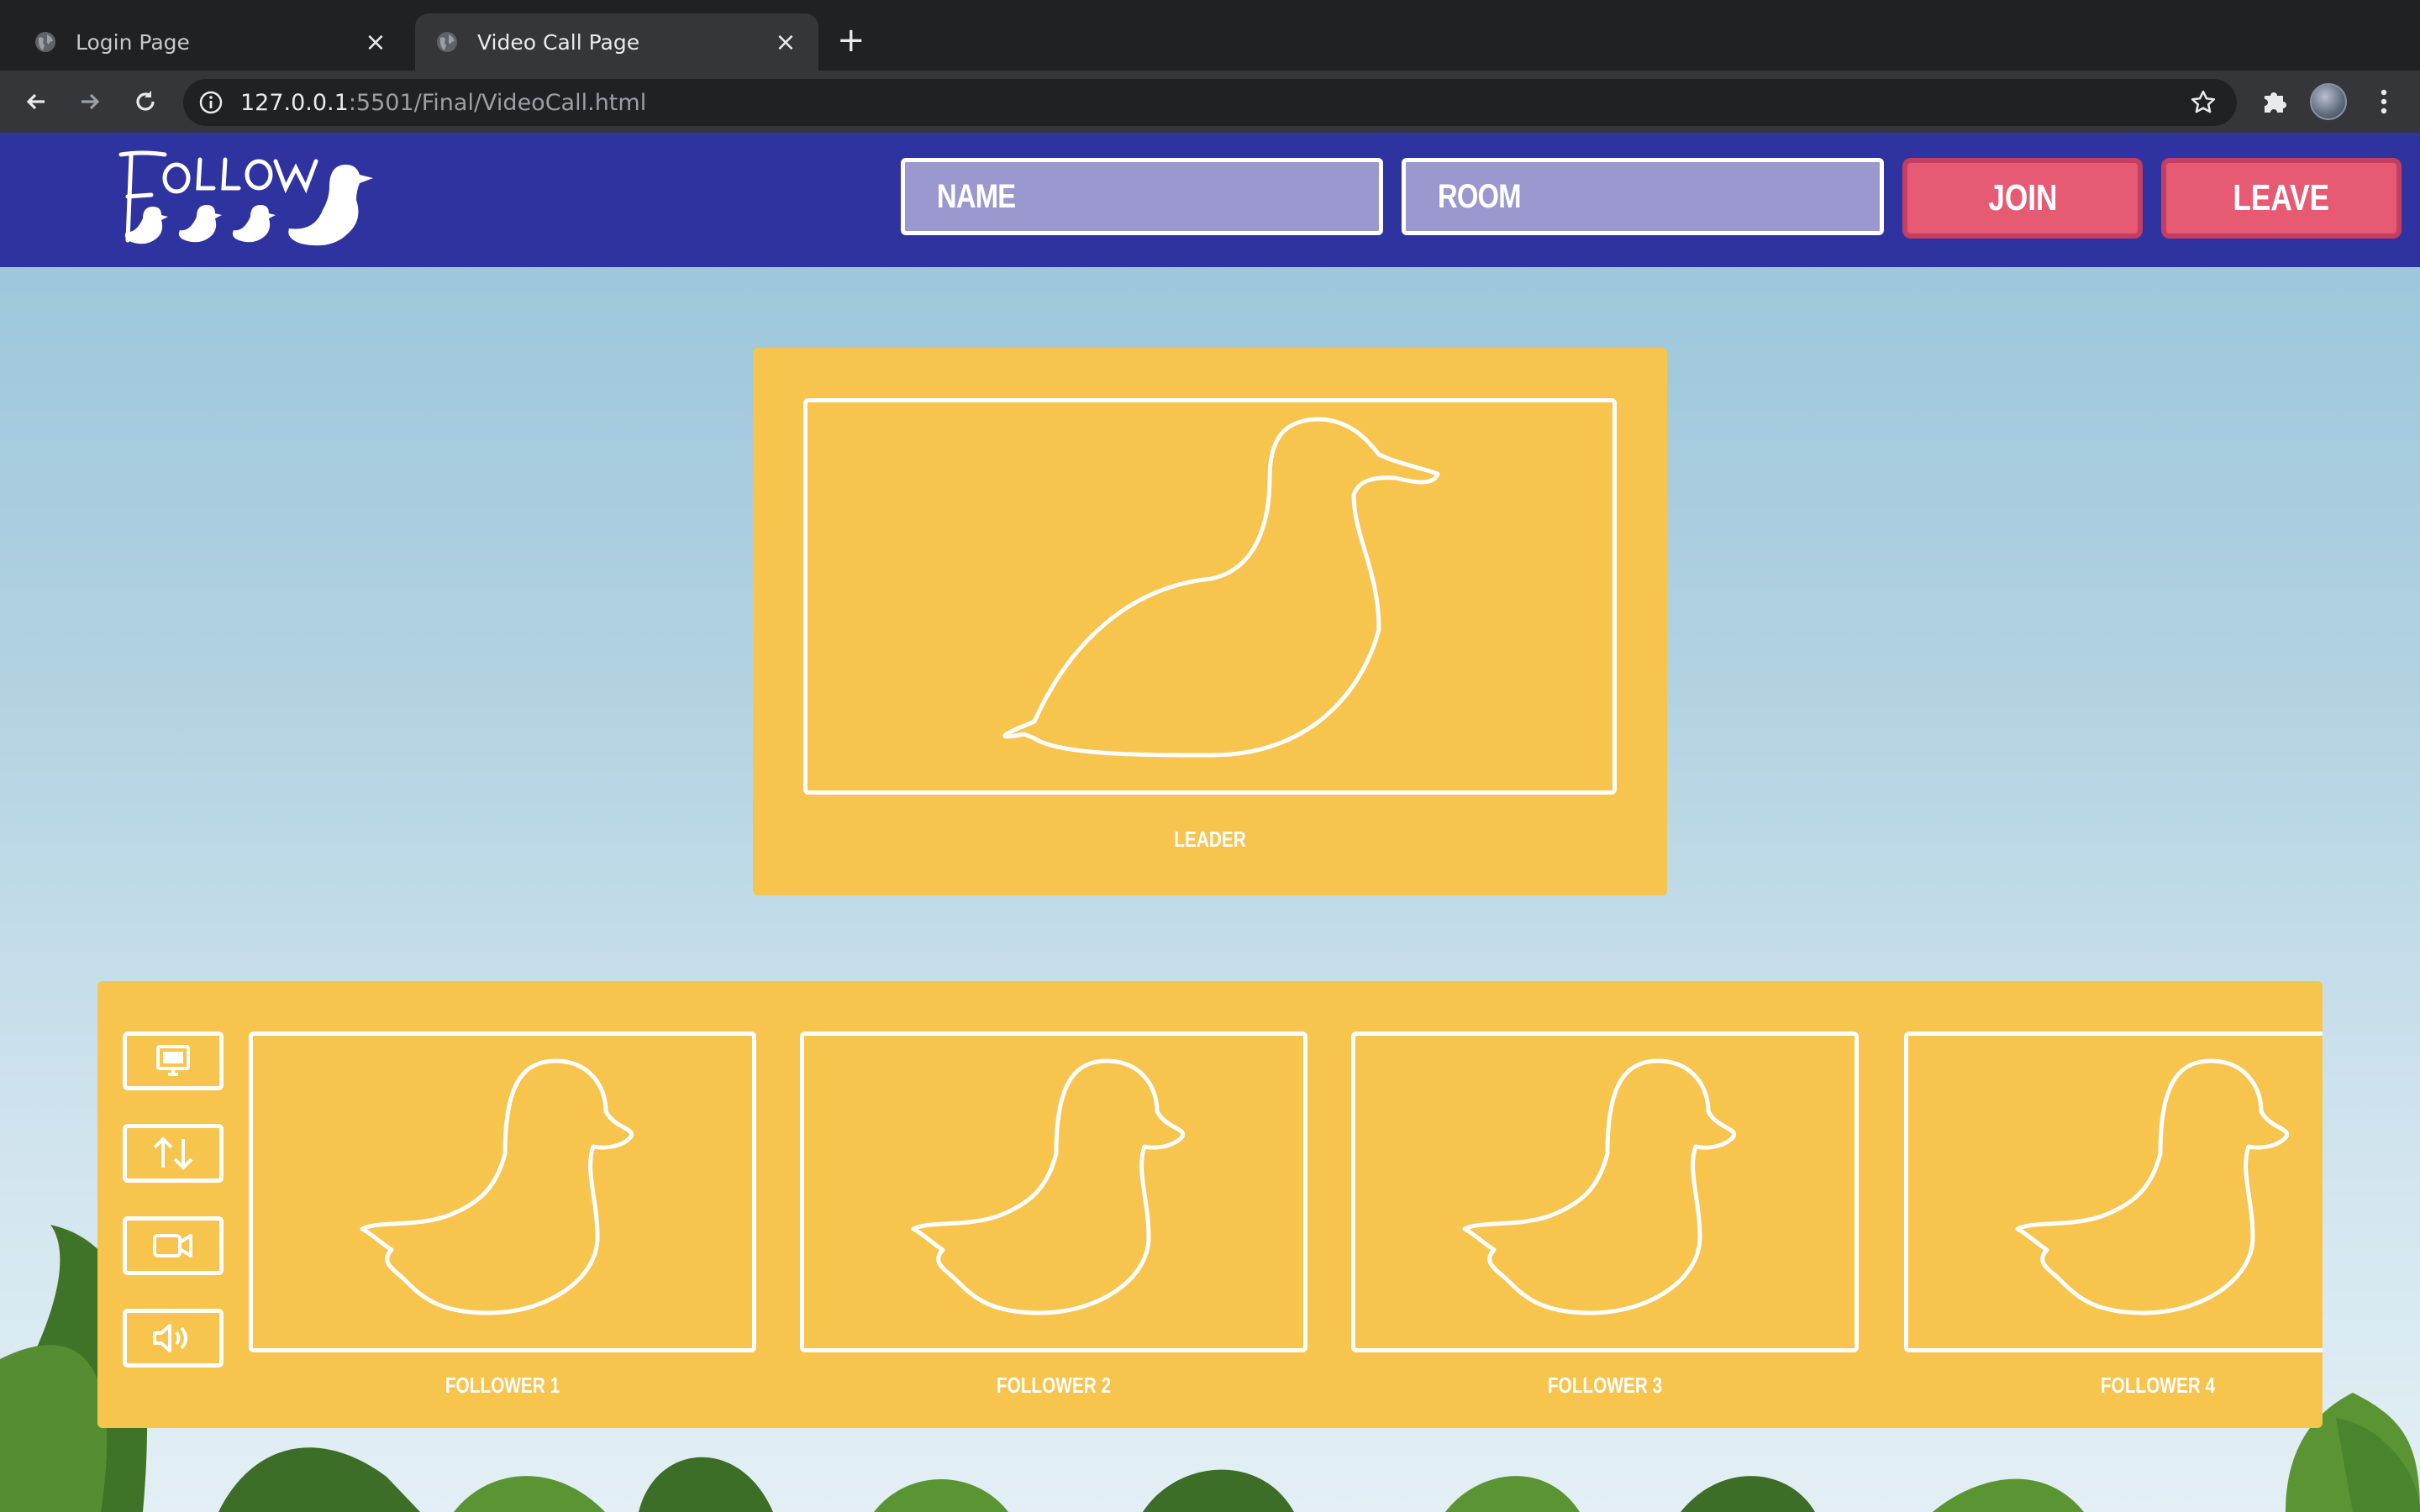  I want to click on reload-icon, so click(146, 101).